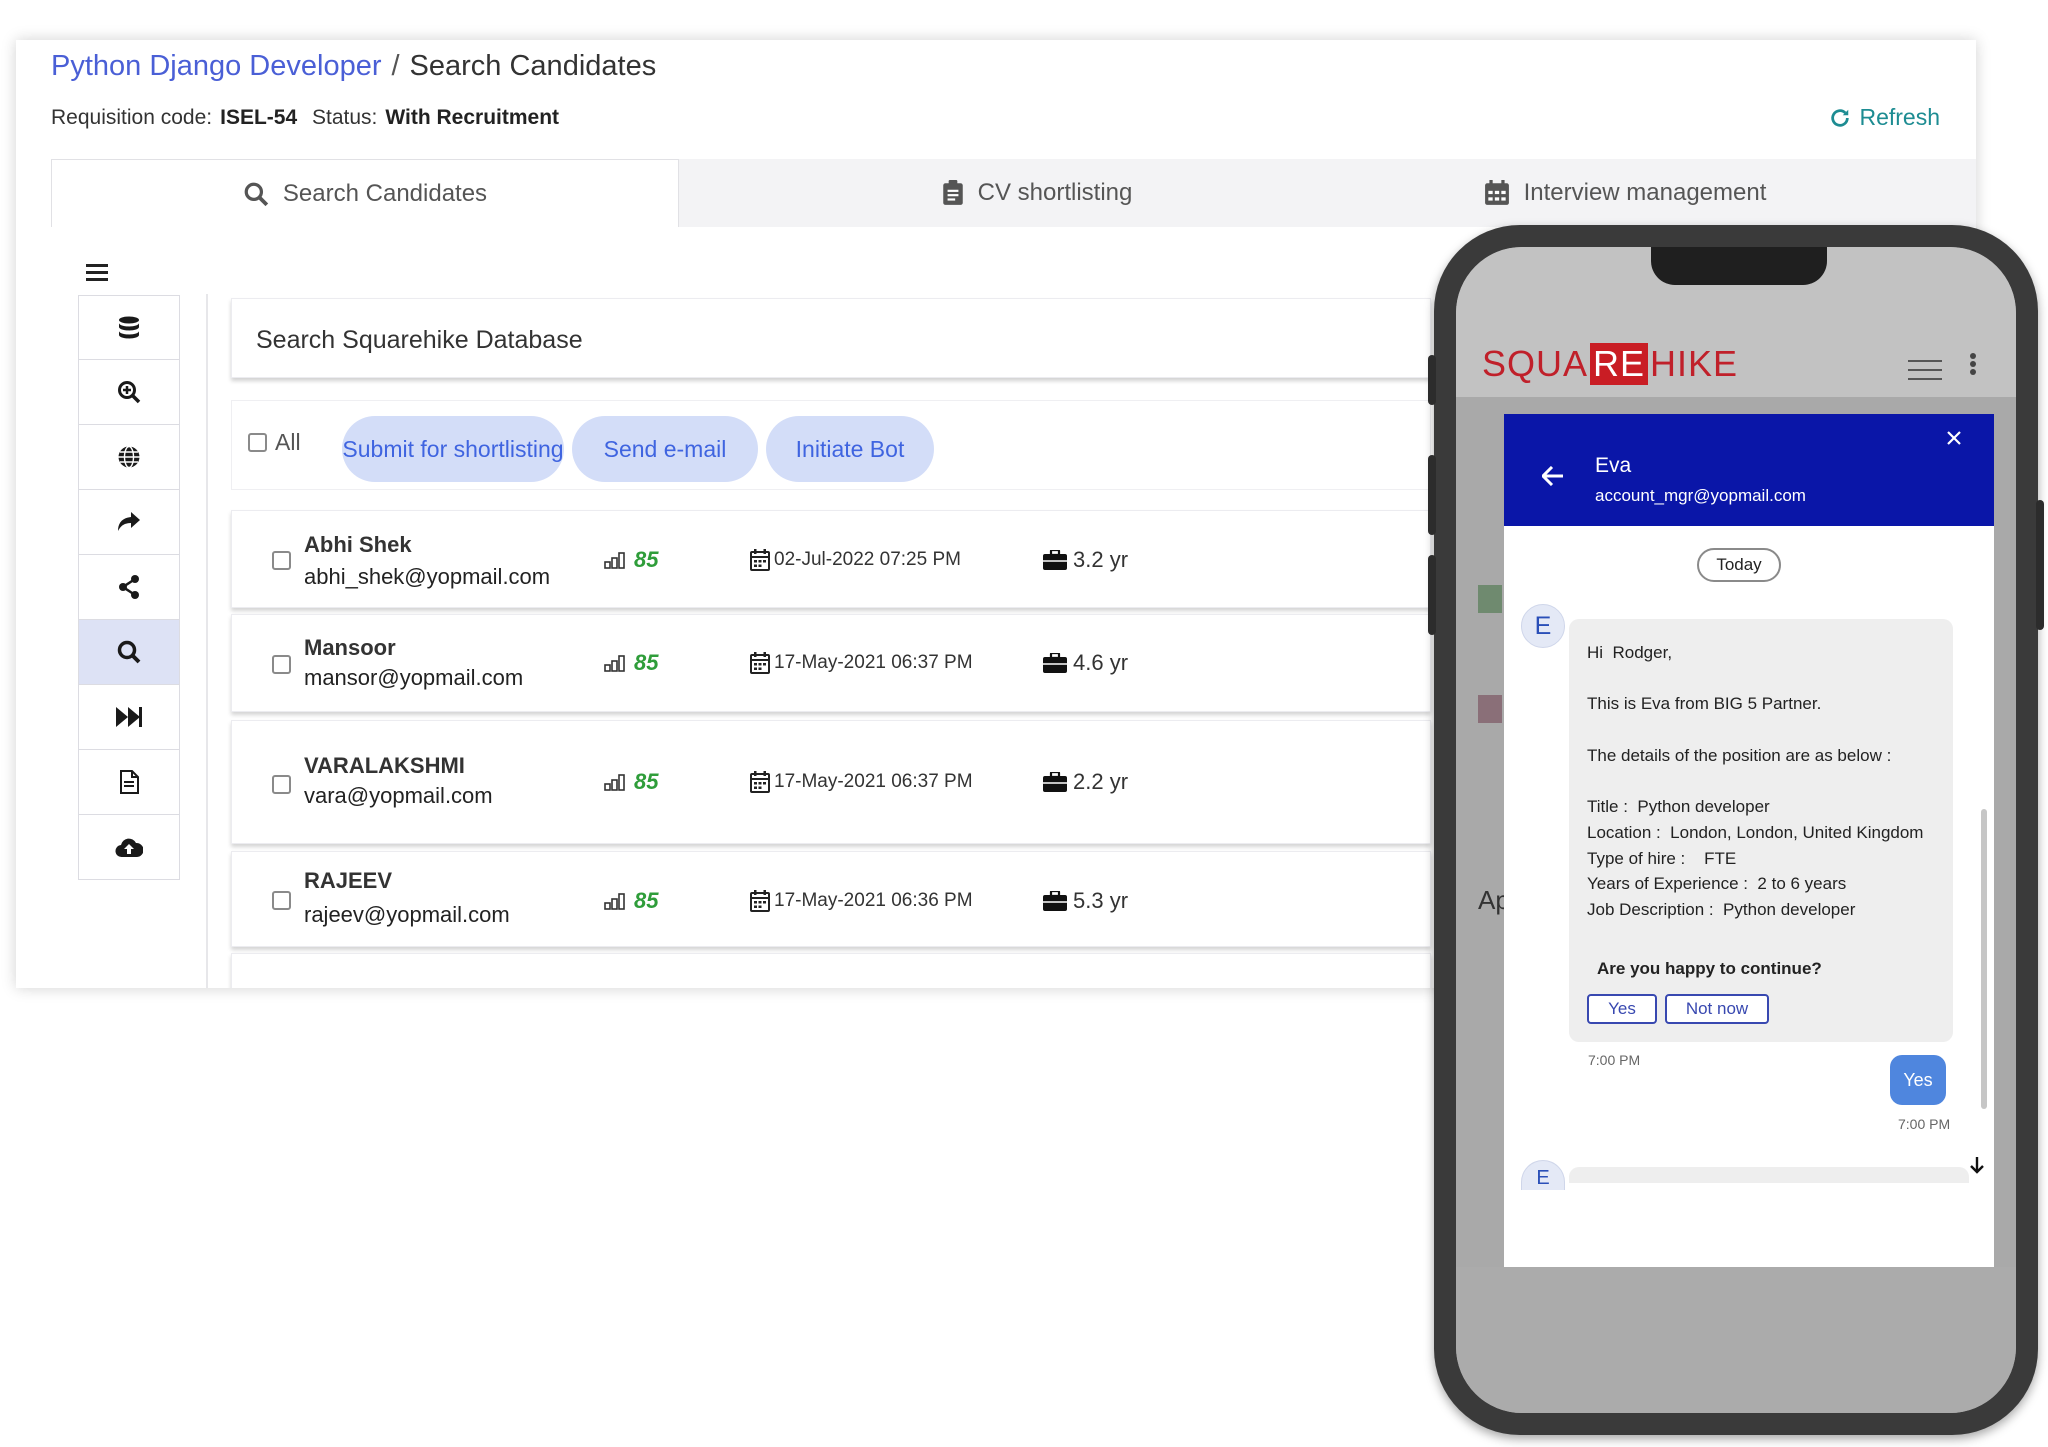 Image resolution: width=2048 pixels, height=1447 pixels. I want to click on logo-left-text: SQUA, so click(1535, 363).